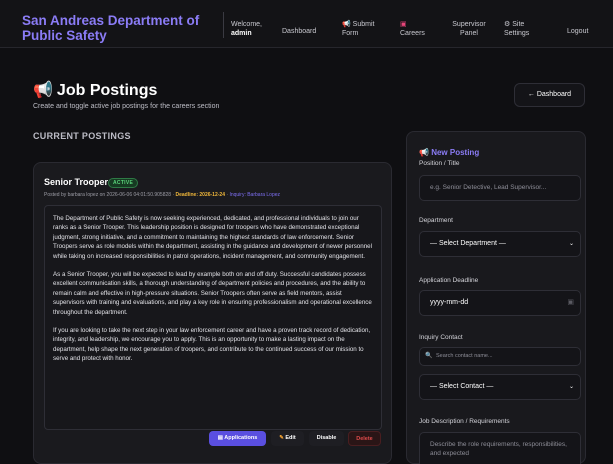  What do you see at coordinates (462, 386) in the screenshot?
I see `contact-value: — Select Contact —` at bounding box center [462, 386].